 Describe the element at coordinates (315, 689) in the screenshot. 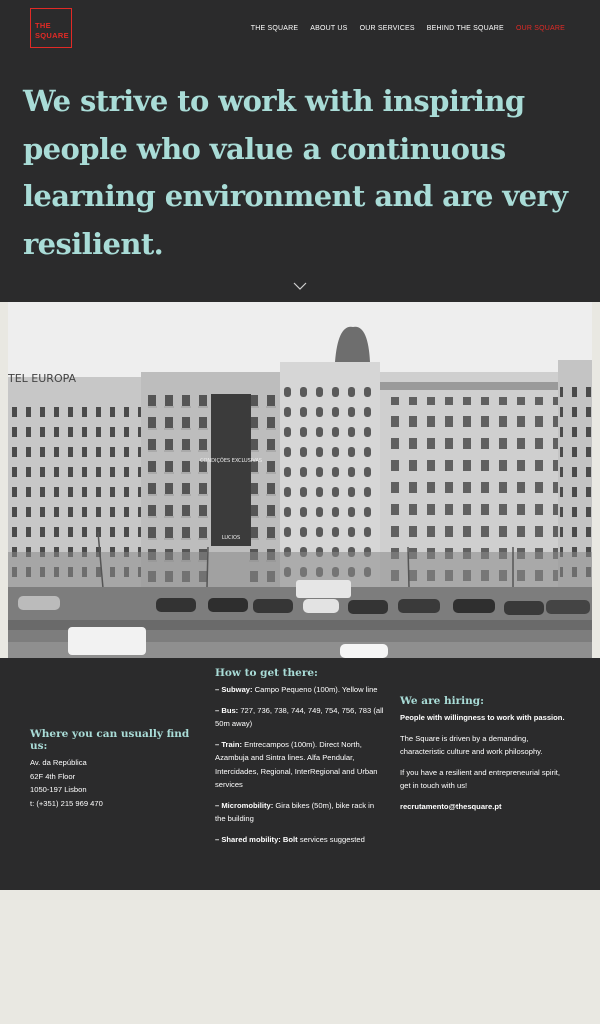

I see `subway-text: Campo Pequeno (100m). Yellow line` at that location.